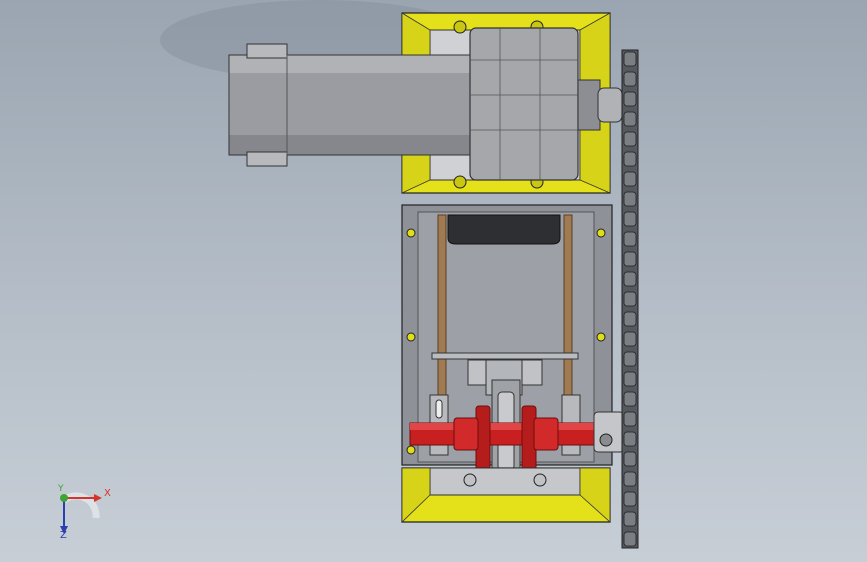 The height and width of the screenshot is (562, 867). I want to click on bottom-yellow-frame, so click(506, 495).